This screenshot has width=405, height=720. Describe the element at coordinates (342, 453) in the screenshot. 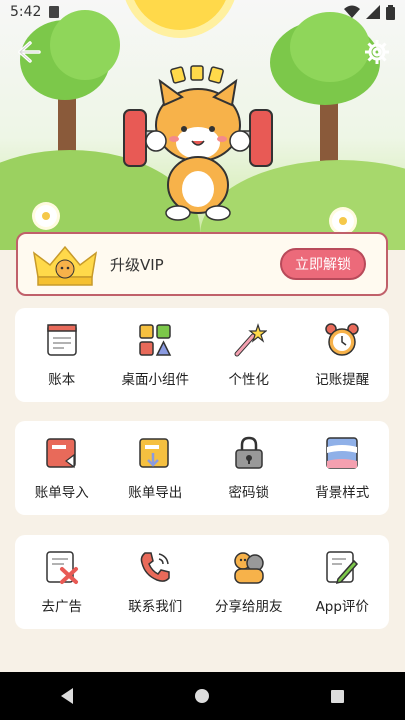

I see `background-style-icon` at that location.